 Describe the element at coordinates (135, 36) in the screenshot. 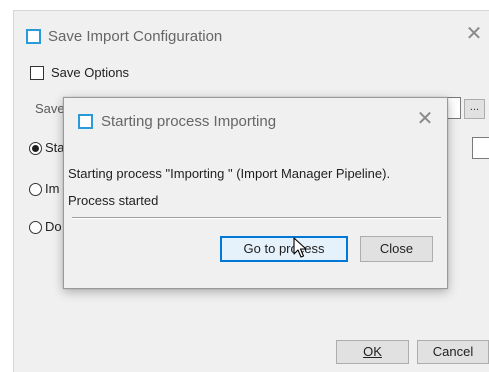

I see `outer-dialog-title: Save Import Configuration` at that location.